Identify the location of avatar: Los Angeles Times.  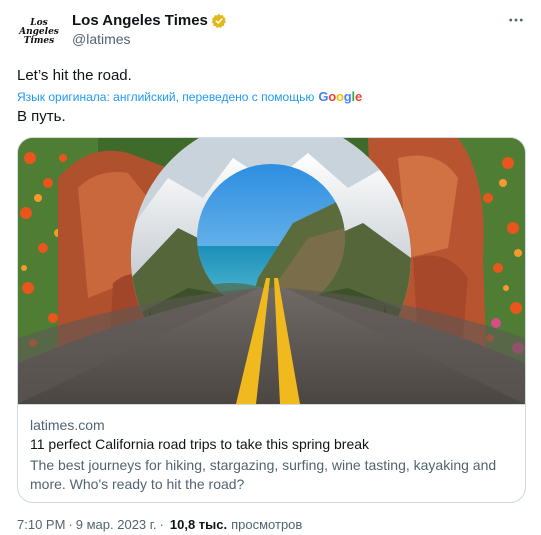
(39, 32).